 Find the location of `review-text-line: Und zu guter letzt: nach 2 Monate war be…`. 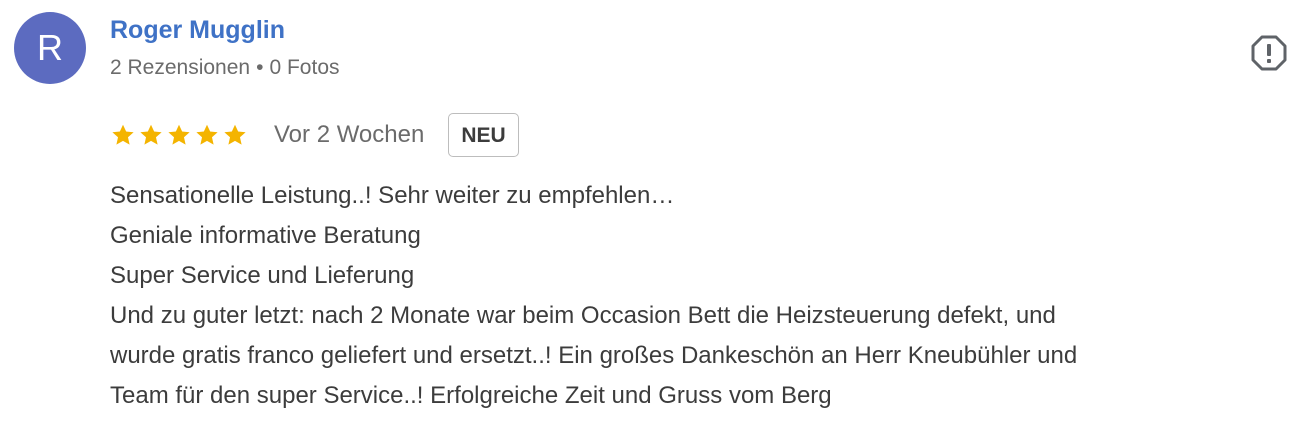

review-text-line: Und zu guter letzt: nach 2 Monate war be… is located at coordinates (583, 315).